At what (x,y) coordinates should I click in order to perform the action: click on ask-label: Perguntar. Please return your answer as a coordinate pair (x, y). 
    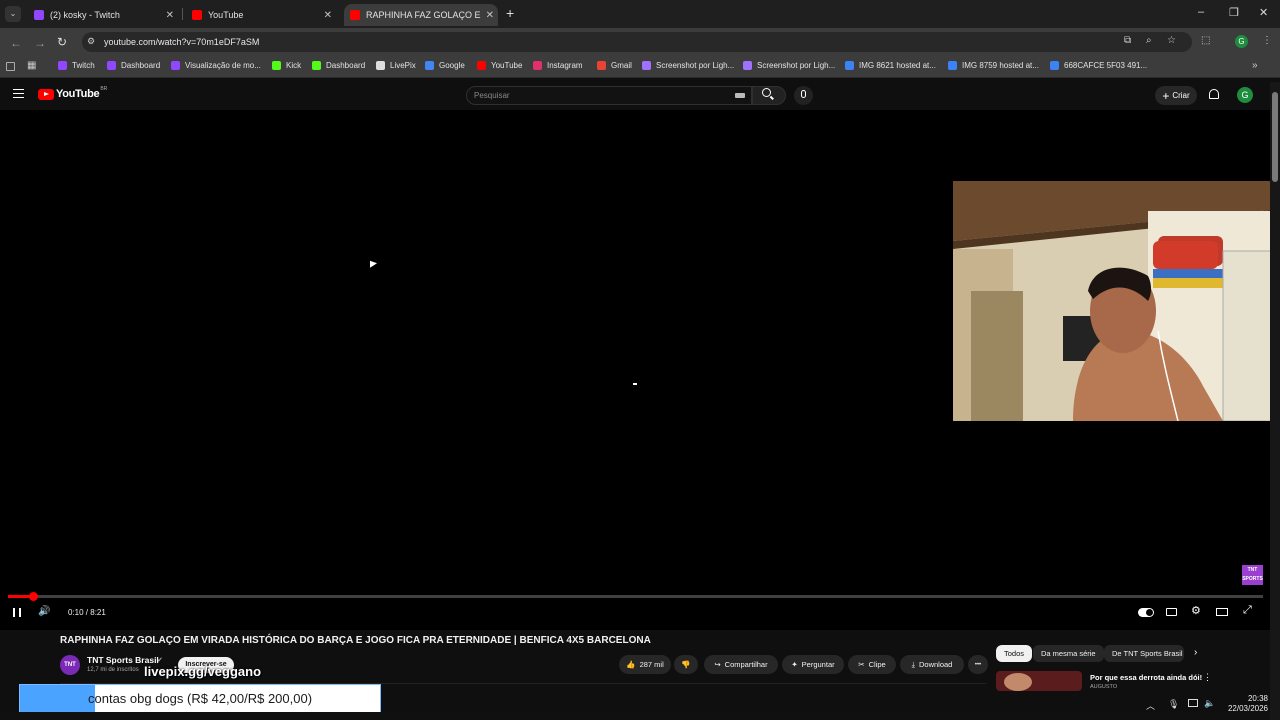
    Looking at the image, I should click on (818, 664).